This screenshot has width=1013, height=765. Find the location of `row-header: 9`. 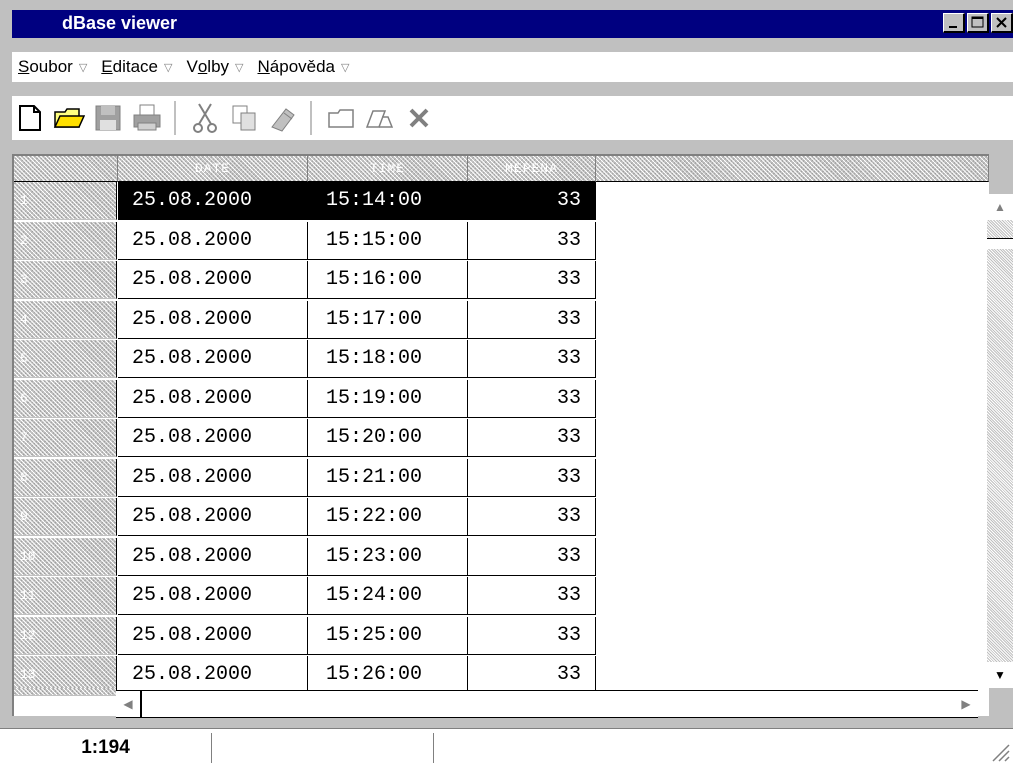

row-header: 9 is located at coordinates (65, 517).